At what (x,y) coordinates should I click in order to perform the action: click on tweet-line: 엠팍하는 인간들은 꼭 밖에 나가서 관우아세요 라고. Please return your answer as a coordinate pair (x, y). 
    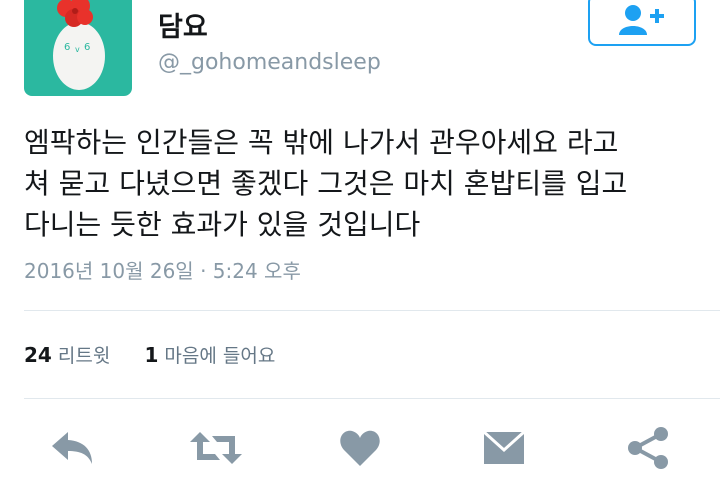
    Looking at the image, I should click on (321, 142).